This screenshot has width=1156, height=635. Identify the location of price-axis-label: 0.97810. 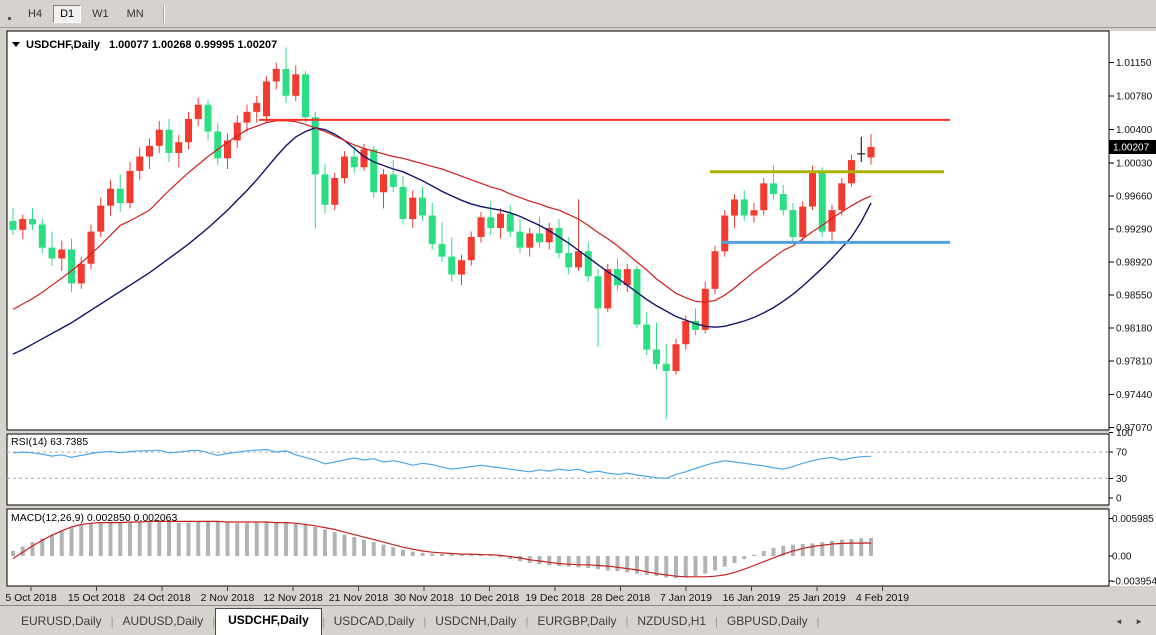
(1134, 362).